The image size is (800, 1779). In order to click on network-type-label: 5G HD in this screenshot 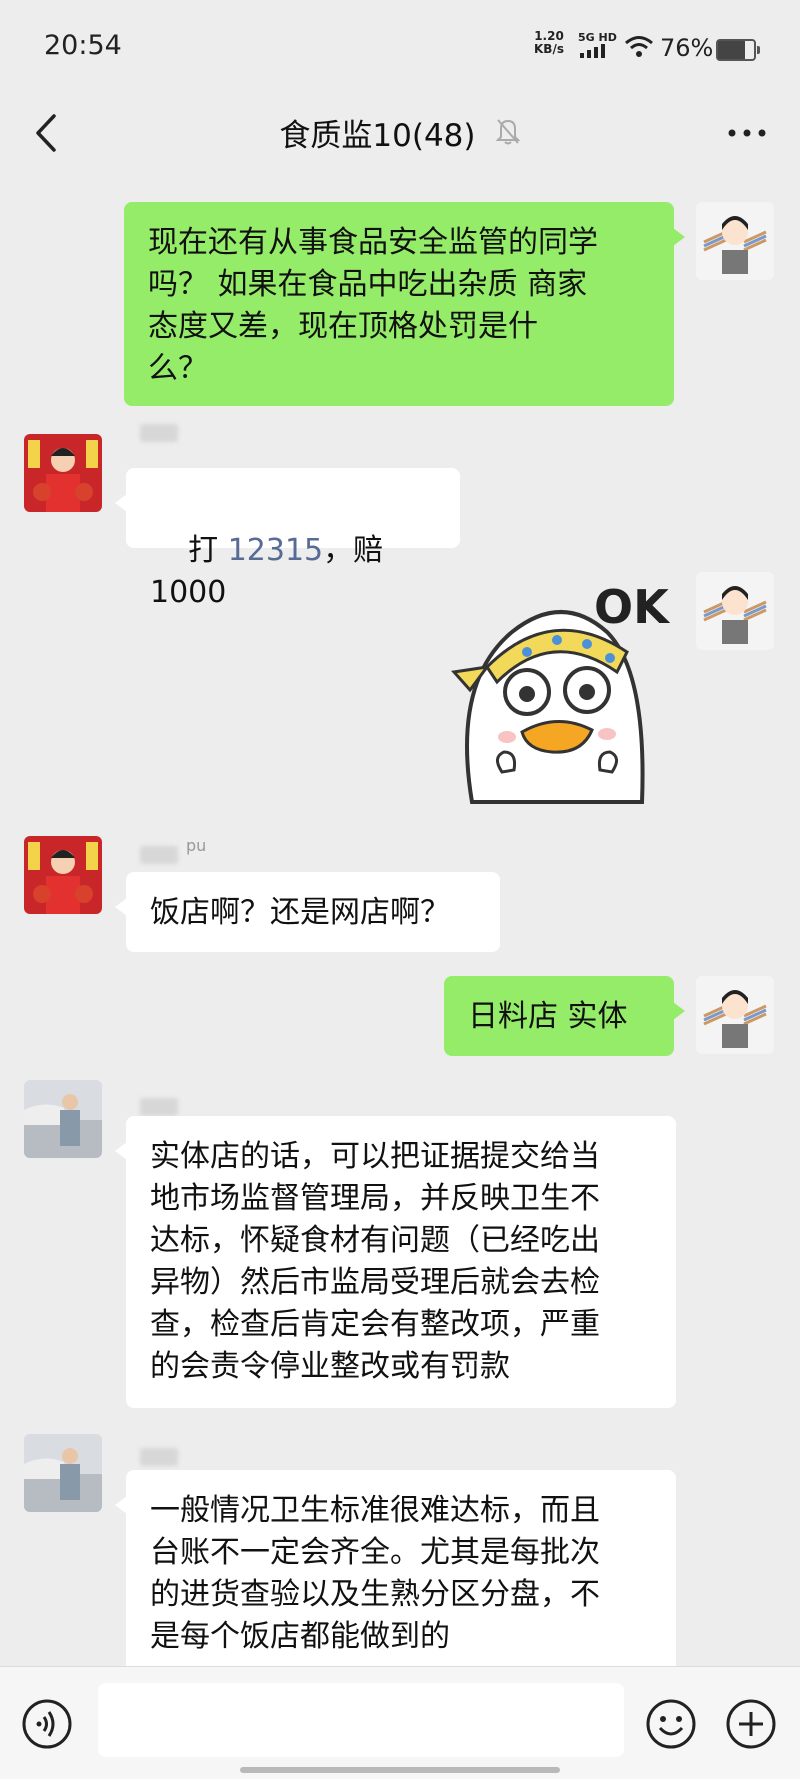, I will do `click(597, 37)`.